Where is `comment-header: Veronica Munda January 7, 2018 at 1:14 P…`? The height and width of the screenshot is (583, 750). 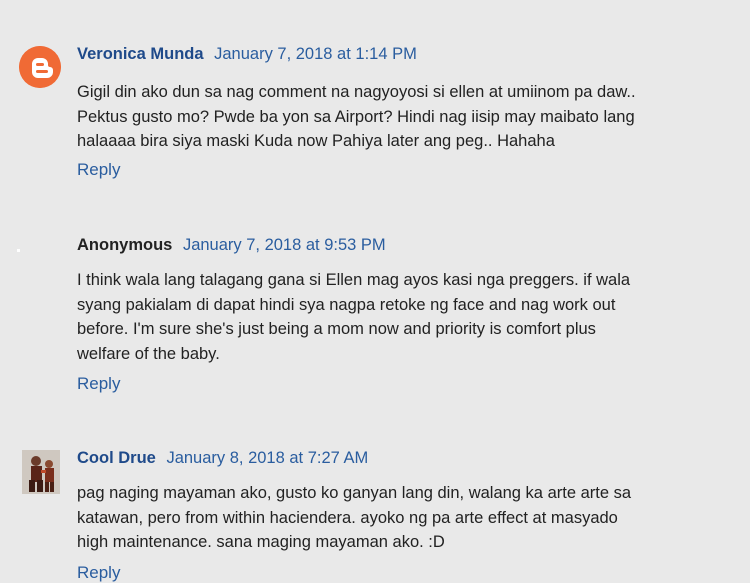 comment-header: Veronica Munda January 7, 2018 at 1:14 P… is located at coordinates (247, 54).